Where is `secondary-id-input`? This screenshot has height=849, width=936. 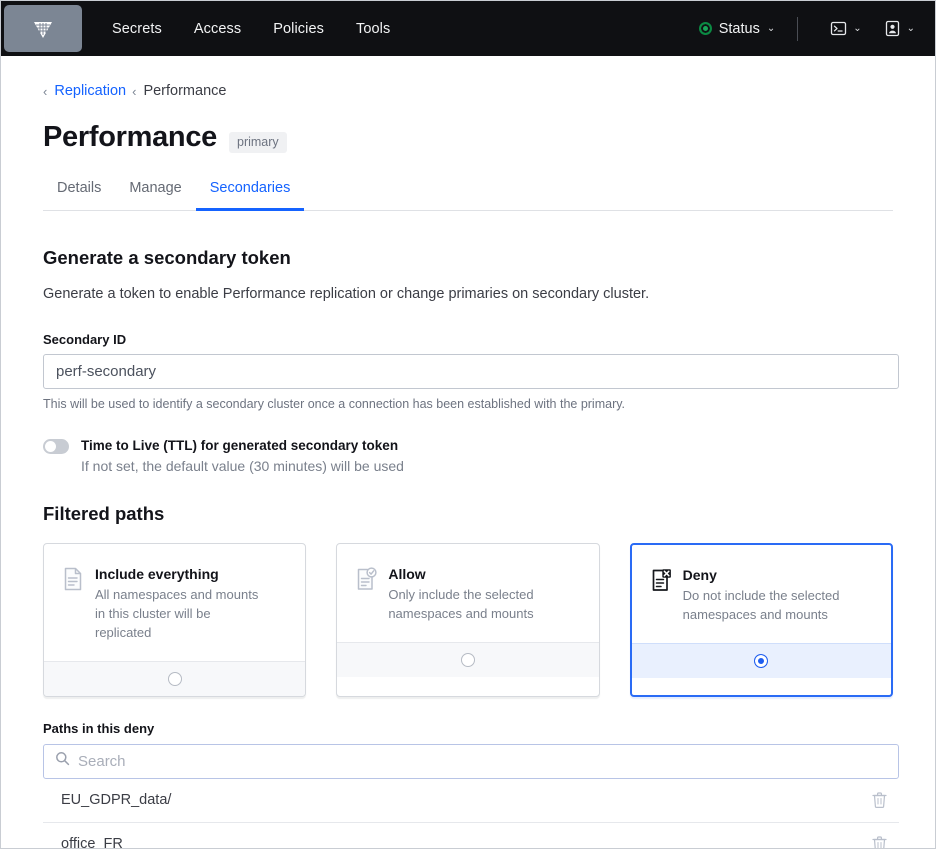
secondary-id-input is located at coordinates (471, 371).